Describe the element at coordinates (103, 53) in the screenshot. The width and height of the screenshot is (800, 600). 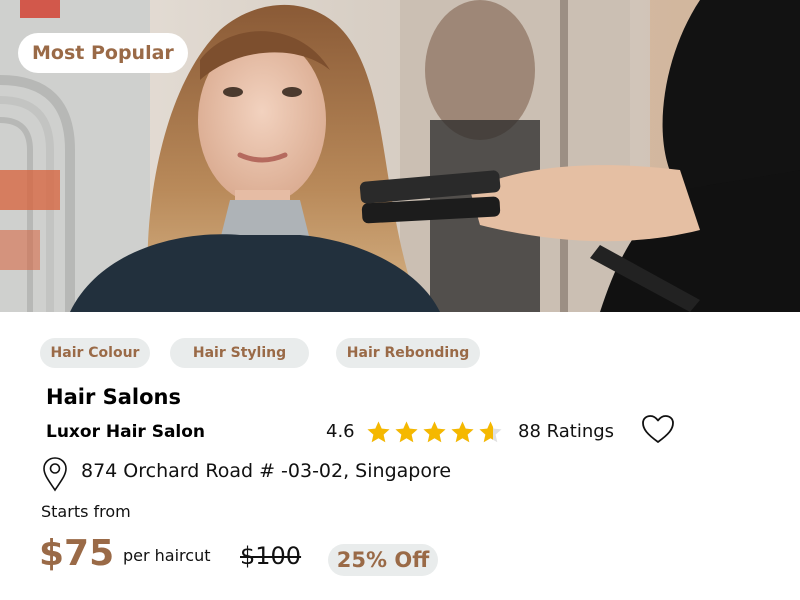
I see `most-popular-badge: Most Popular` at that location.